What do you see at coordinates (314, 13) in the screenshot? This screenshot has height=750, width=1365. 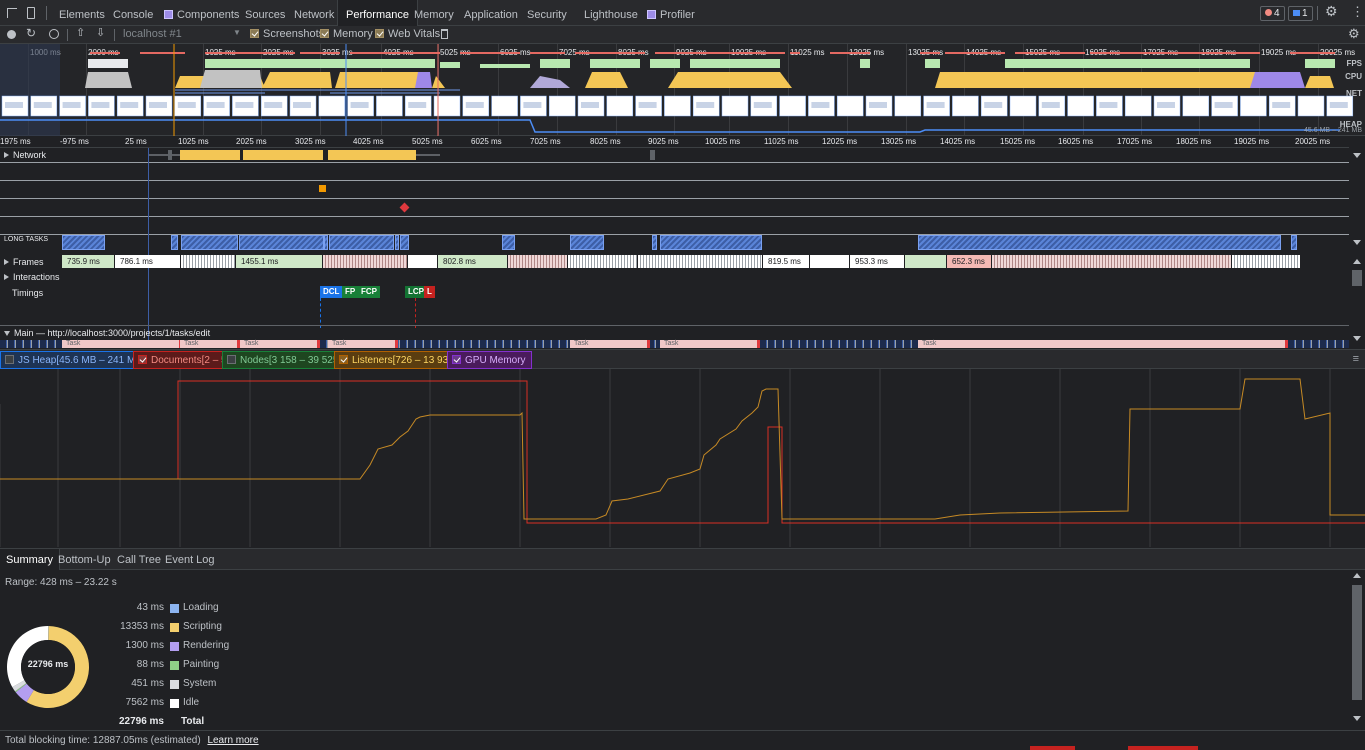 I see `tab-network: Network` at bounding box center [314, 13].